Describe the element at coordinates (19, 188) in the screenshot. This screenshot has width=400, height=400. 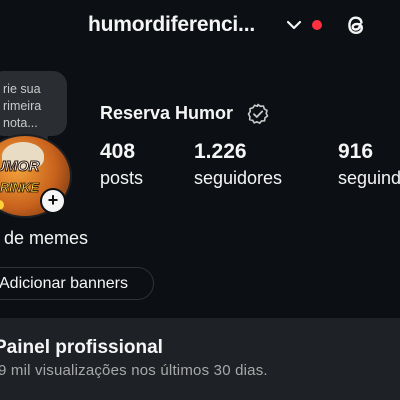
I see `avatar-logo-text: GRINKE` at that location.